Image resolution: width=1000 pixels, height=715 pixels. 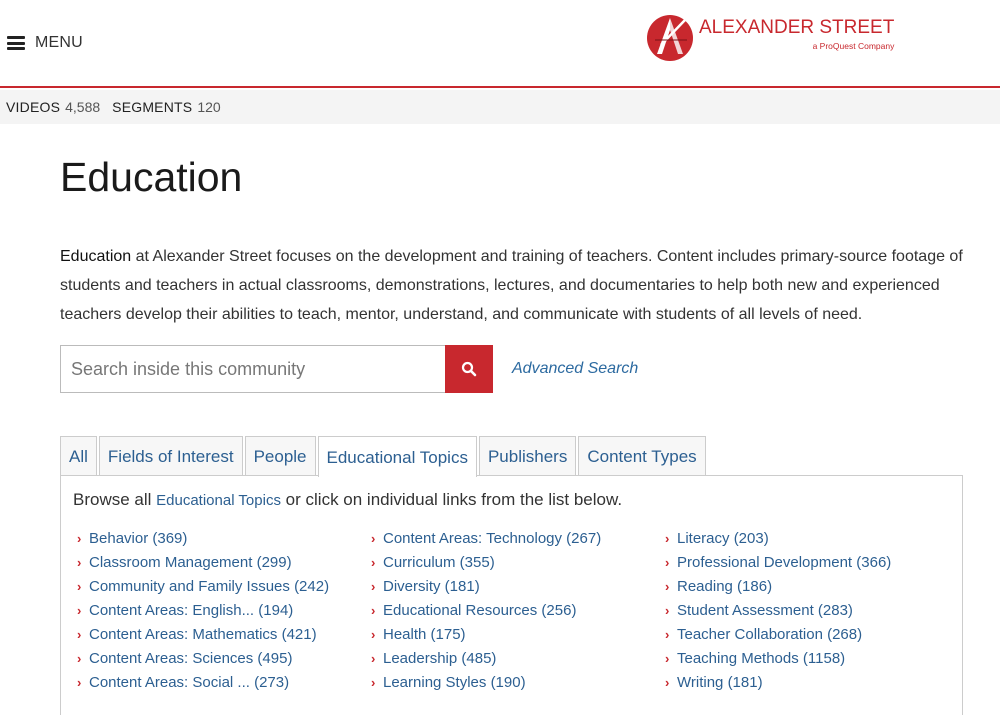 I want to click on community-search, so click(x=276, y=369).